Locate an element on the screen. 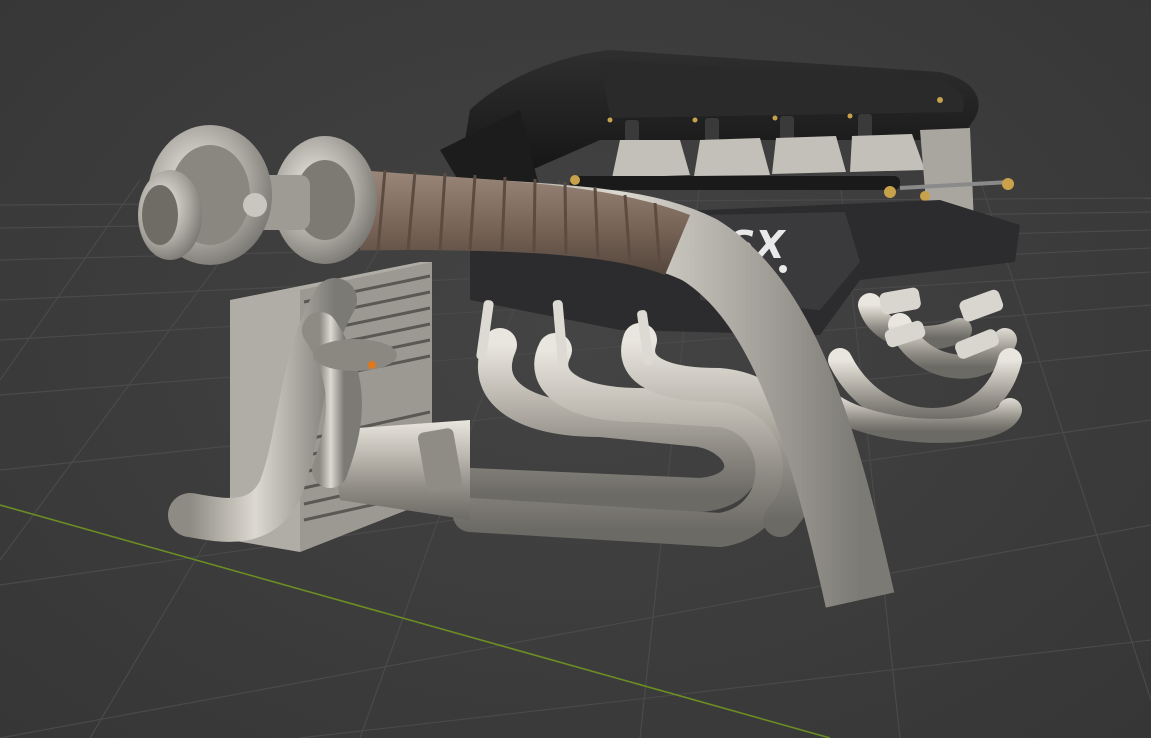  turbocharger is located at coordinates (257, 195).